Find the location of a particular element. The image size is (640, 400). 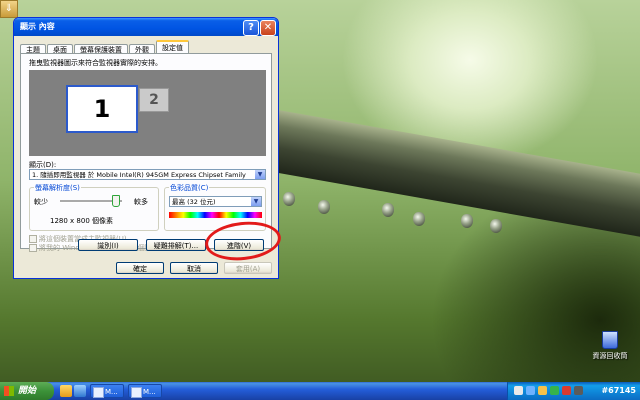

close-button: ✕ is located at coordinates (268, 28).